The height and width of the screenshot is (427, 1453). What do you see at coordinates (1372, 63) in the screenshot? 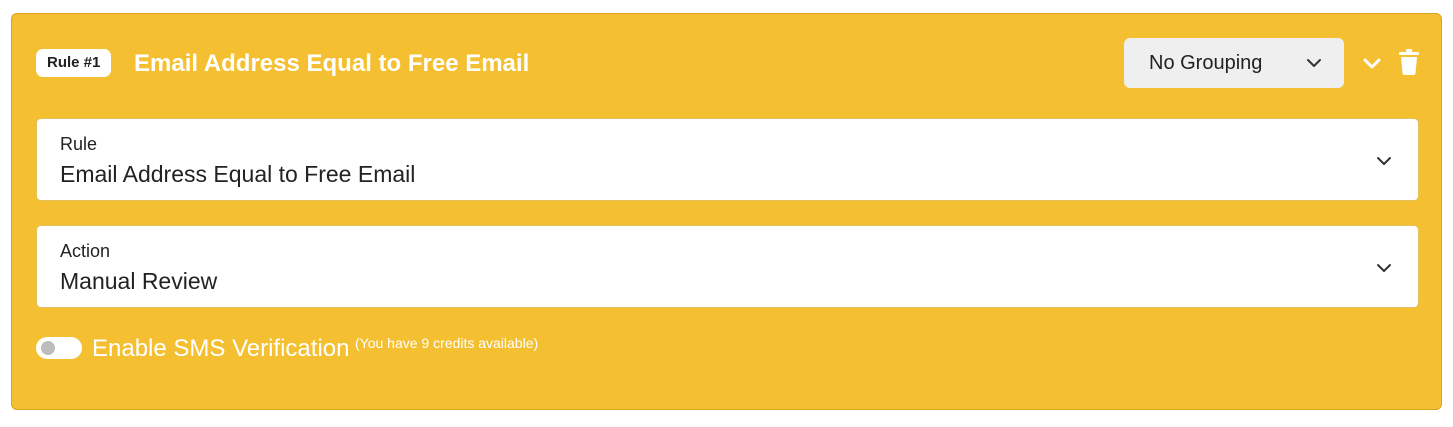
I see `collapse-chevron-icon` at bounding box center [1372, 63].